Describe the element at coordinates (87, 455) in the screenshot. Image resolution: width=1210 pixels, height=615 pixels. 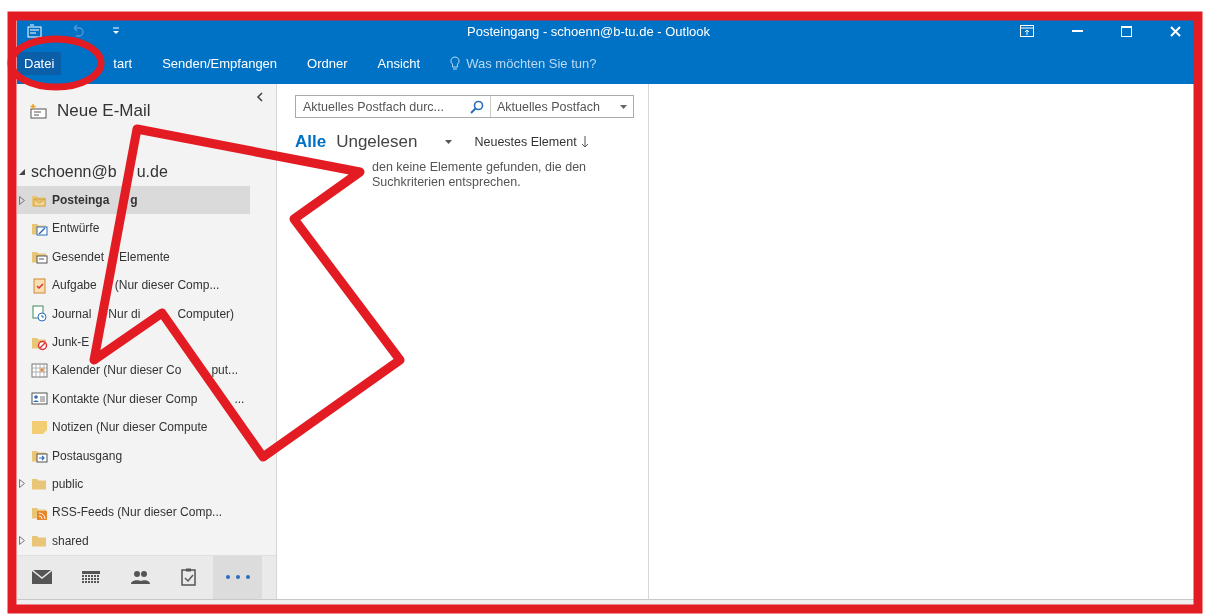
I see `folder-name: Postausgang` at that location.